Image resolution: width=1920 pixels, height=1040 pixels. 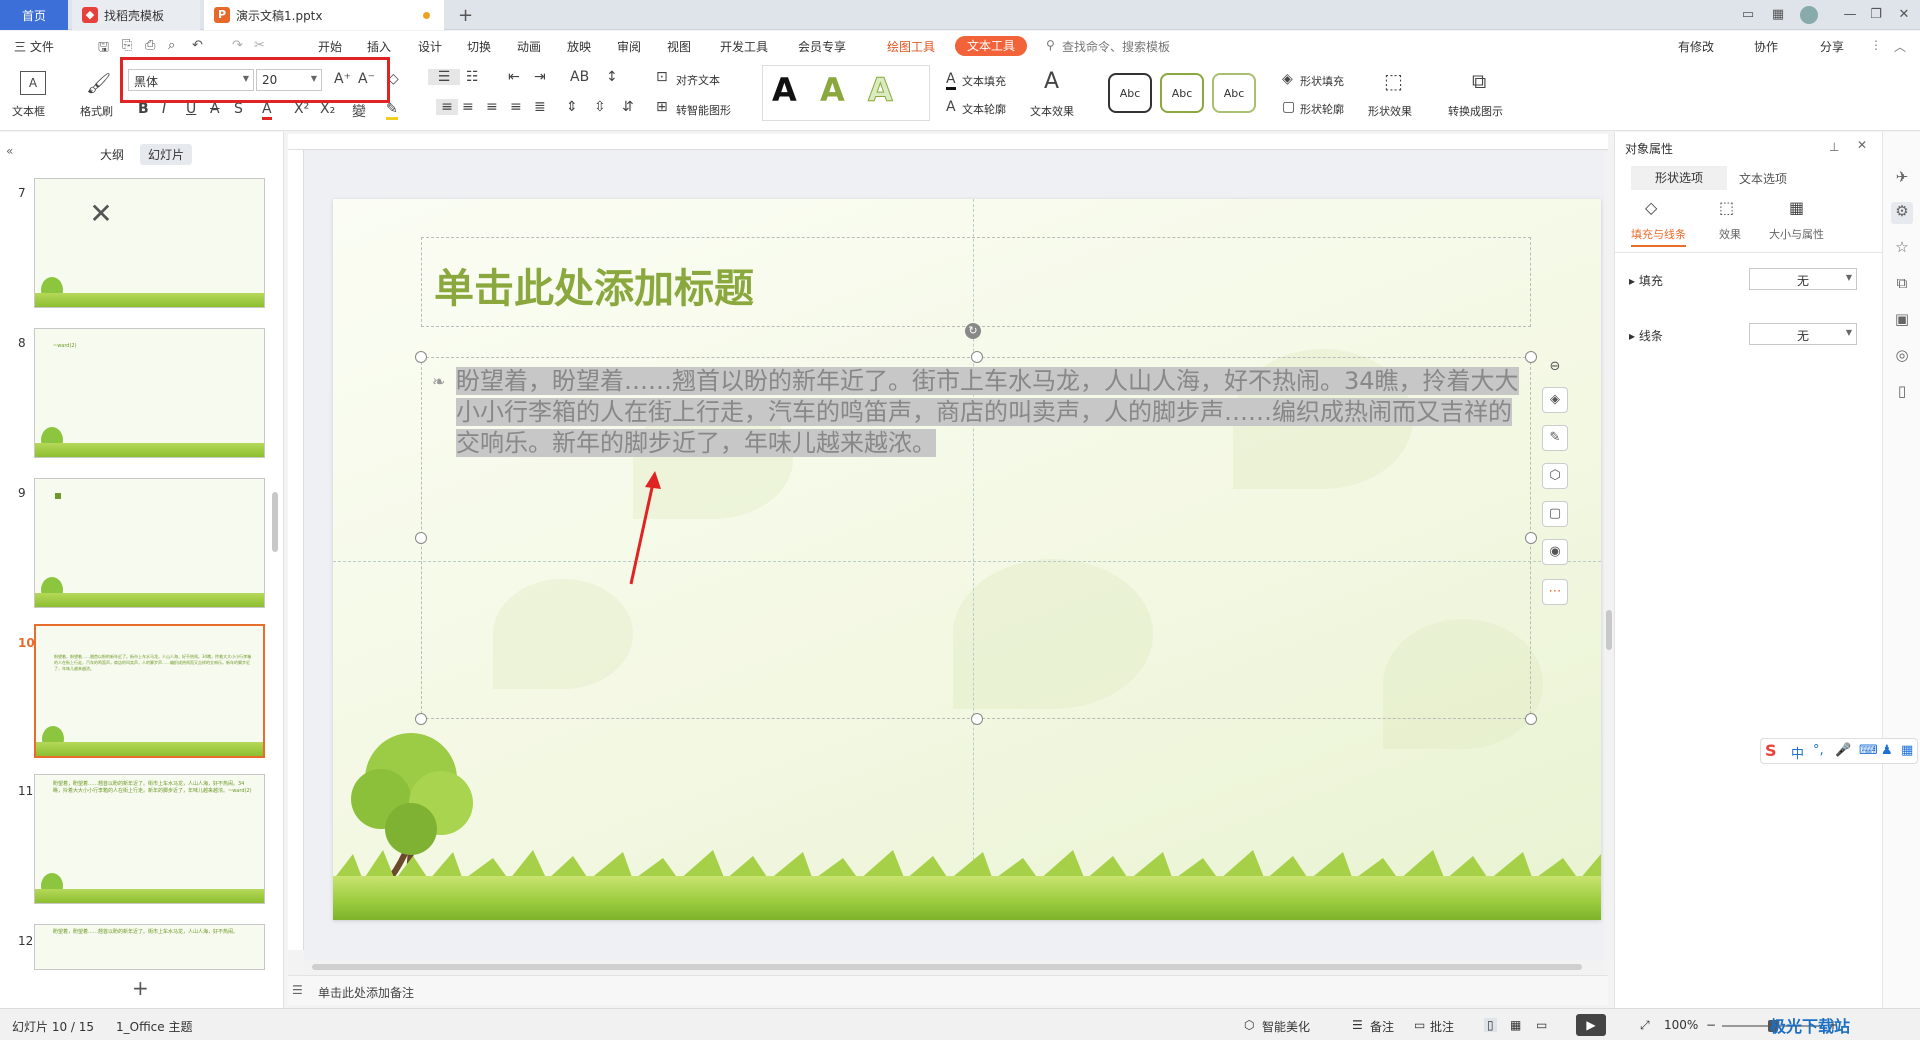 What do you see at coordinates (1832, 46) in the screenshot?
I see `share-button: 分享` at bounding box center [1832, 46].